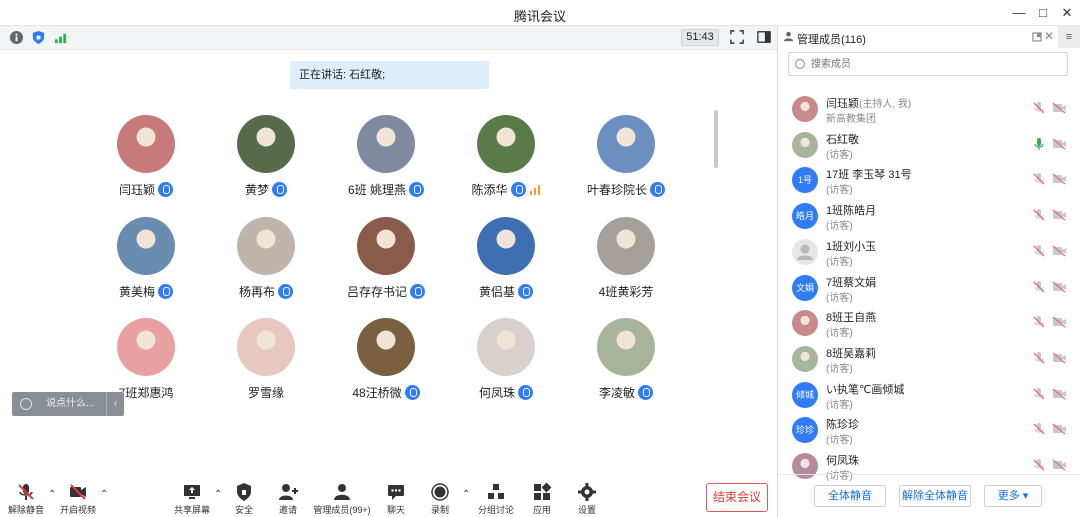 The width and height of the screenshot is (1080, 517). I want to click on close-icon: ✕, so click(1067, 13).